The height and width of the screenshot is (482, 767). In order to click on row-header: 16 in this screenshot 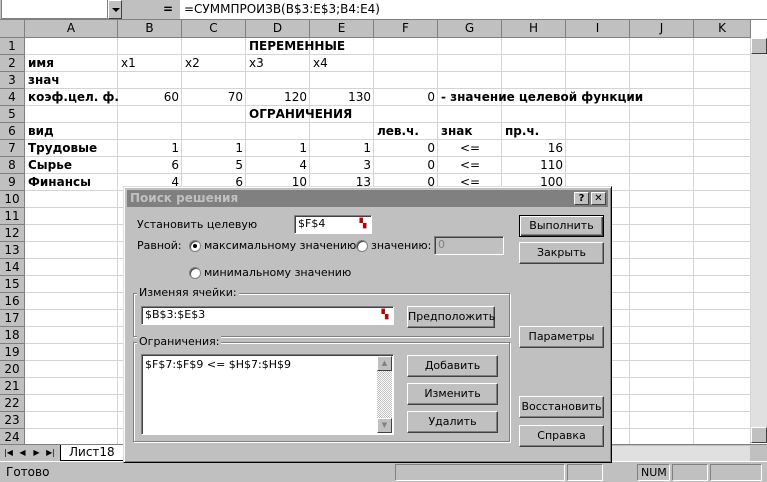, I will do `click(12, 301)`.